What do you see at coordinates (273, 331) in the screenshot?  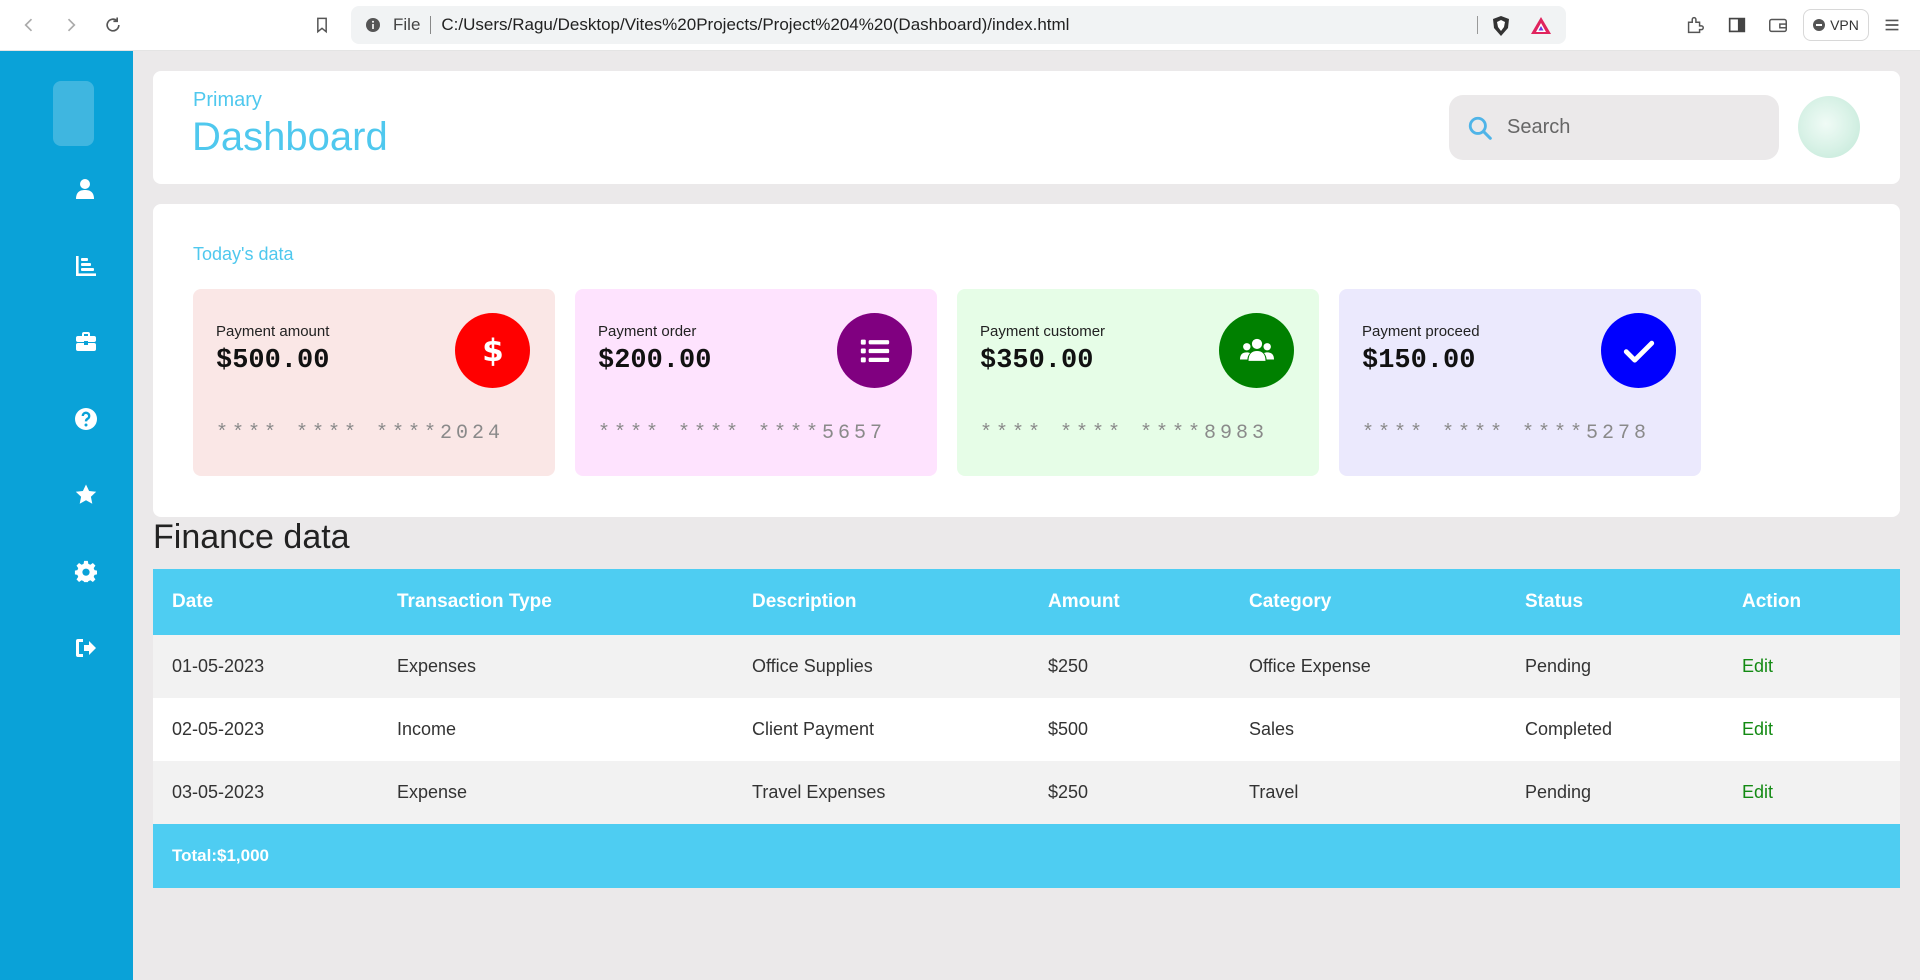 I see `payment-card-title: Payment amount` at bounding box center [273, 331].